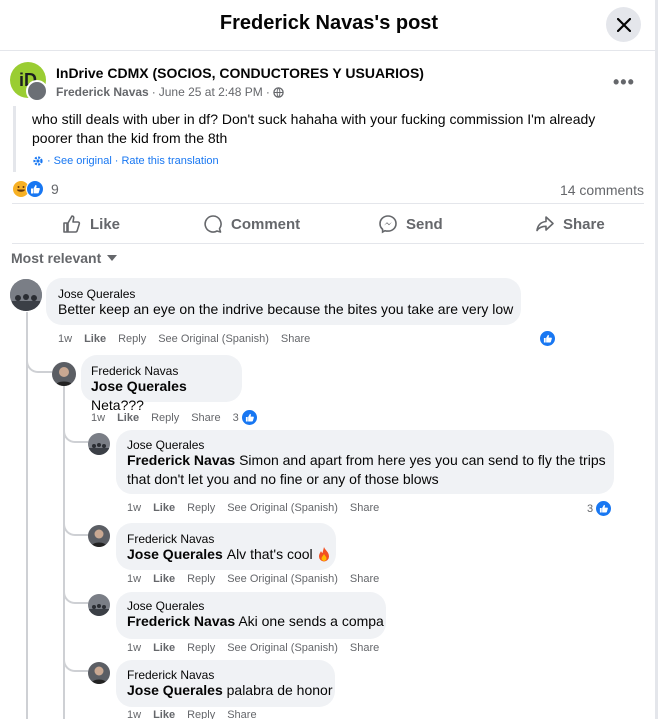 The image size is (658, 719). Describe the element at coordinates (169, 161) in the screenshot. I see `rate-translation-link: Rate this translation` at that location.